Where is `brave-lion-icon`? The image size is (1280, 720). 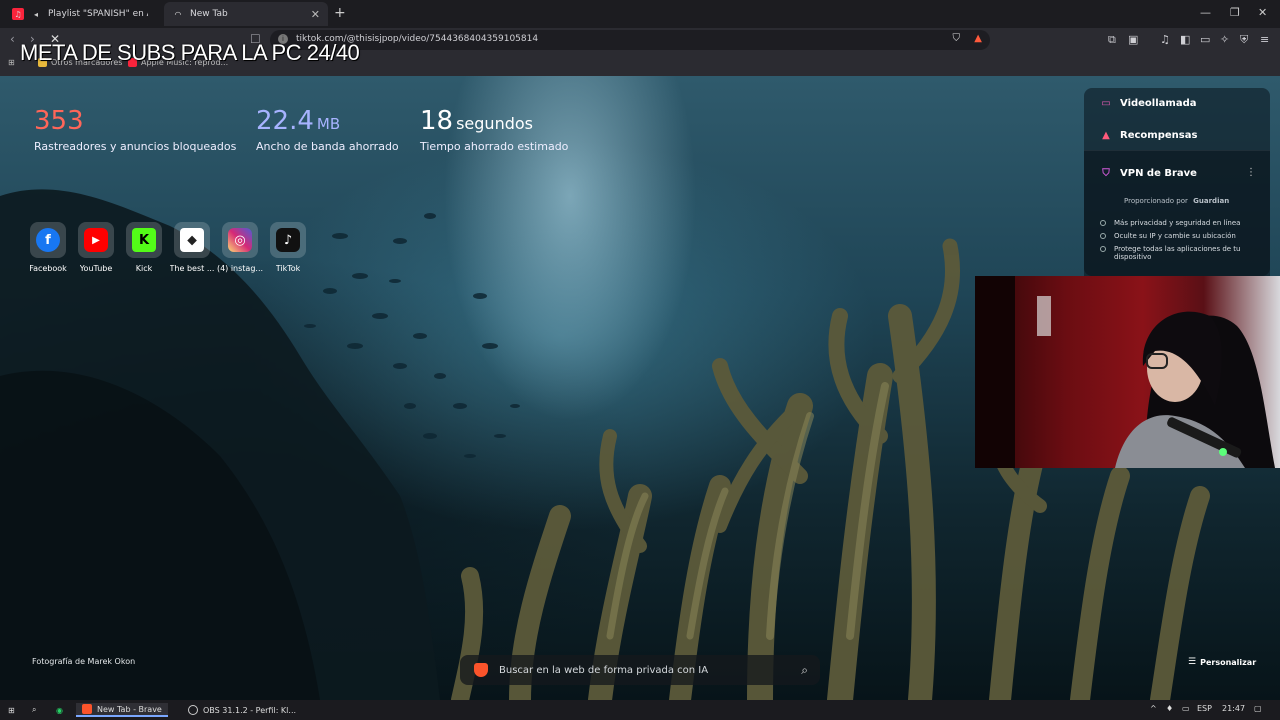 brave-lion-icon is located at coordinates (481, 670).